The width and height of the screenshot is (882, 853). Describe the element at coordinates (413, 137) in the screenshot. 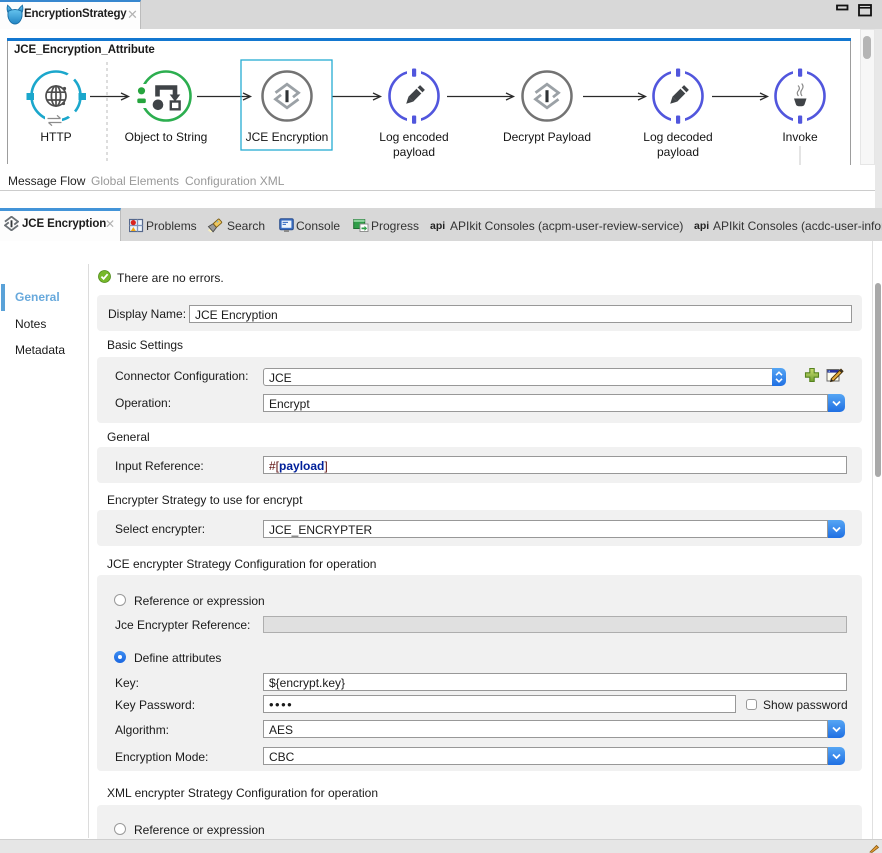

I see `svg-text: Log encoded` at that location.